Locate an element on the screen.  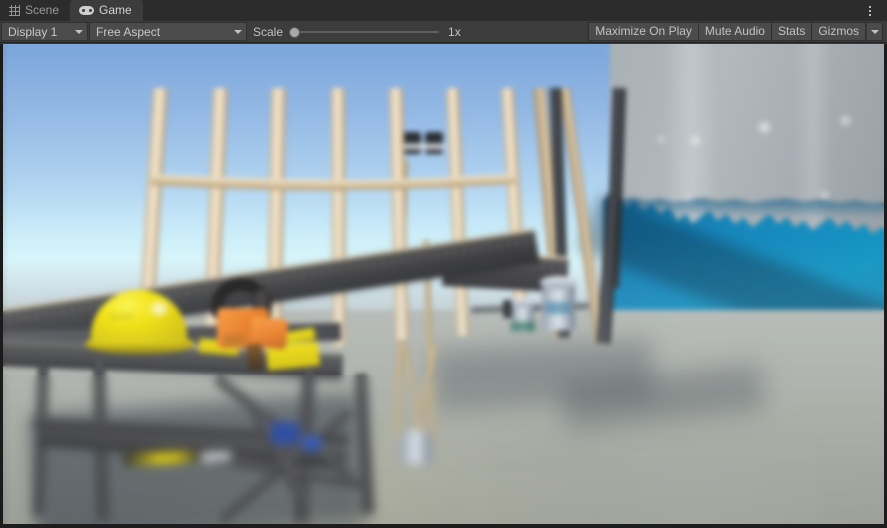
gizmos-dropdown-button is located at coordinates (874, 31).